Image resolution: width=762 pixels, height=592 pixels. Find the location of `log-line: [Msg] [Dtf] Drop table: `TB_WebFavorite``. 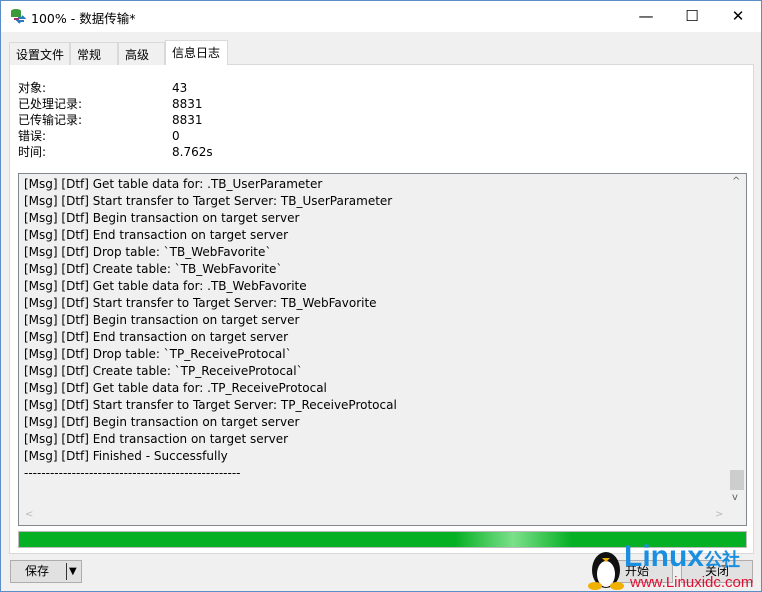

log-line: [Msg] [Dtf] Drop table: `TB_WebFavorite` is located at coordinates (148, 252).